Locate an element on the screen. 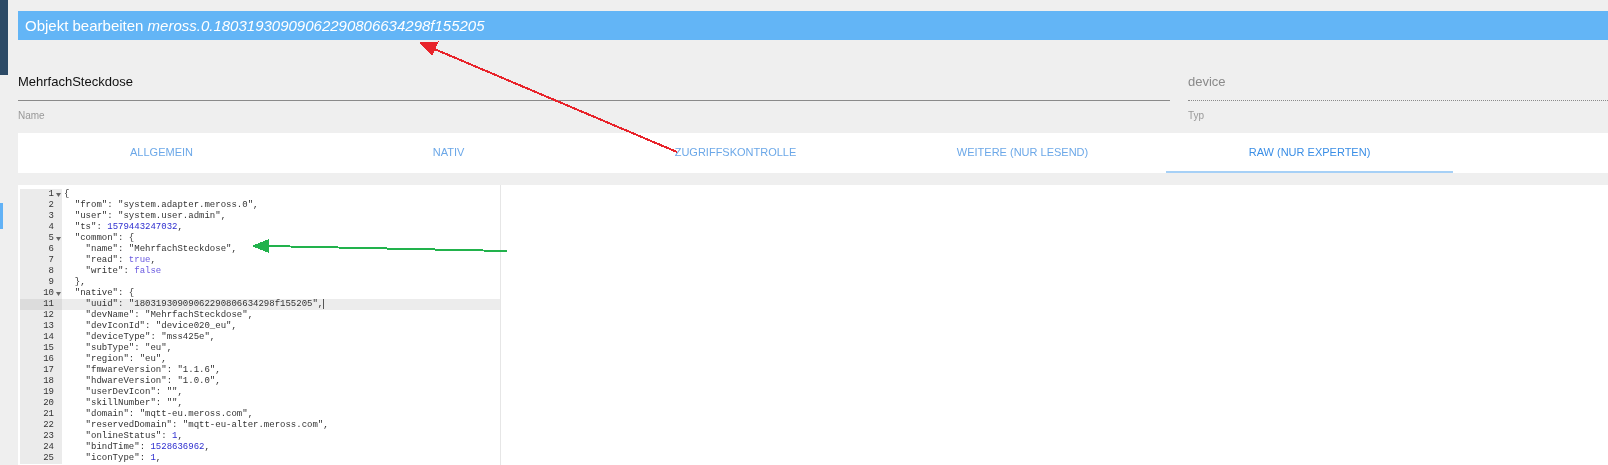 This screenshot has width=1608, height=465. line-number: 23 is located at coordinates (48, 436).